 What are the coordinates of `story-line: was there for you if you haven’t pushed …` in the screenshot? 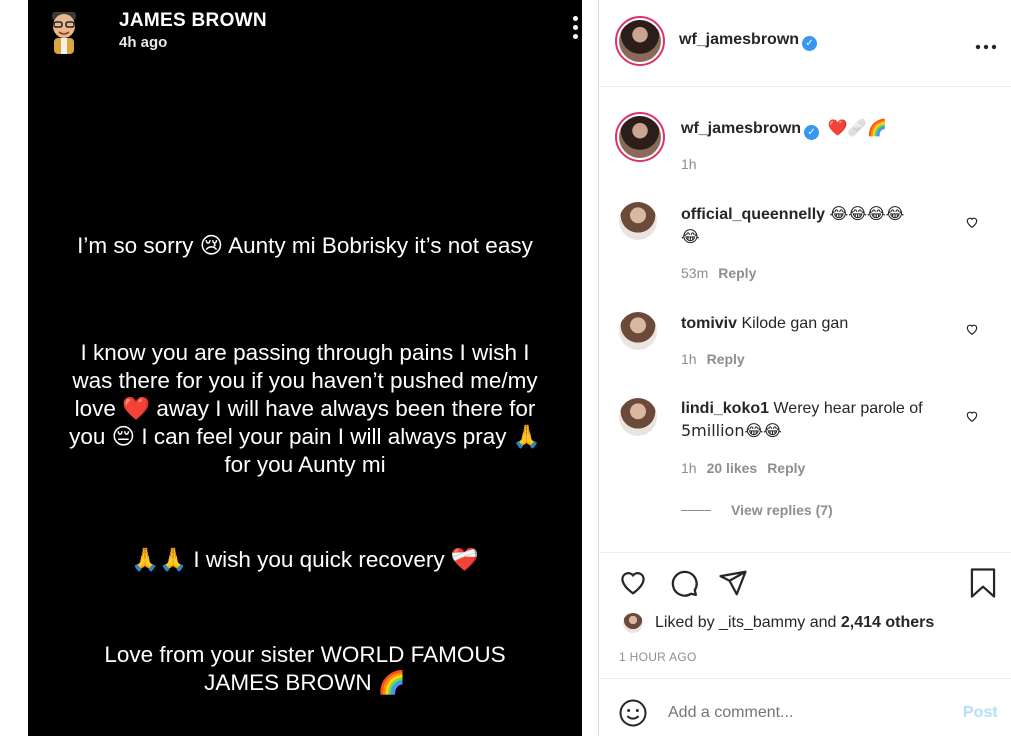 It's located at (305, 380).